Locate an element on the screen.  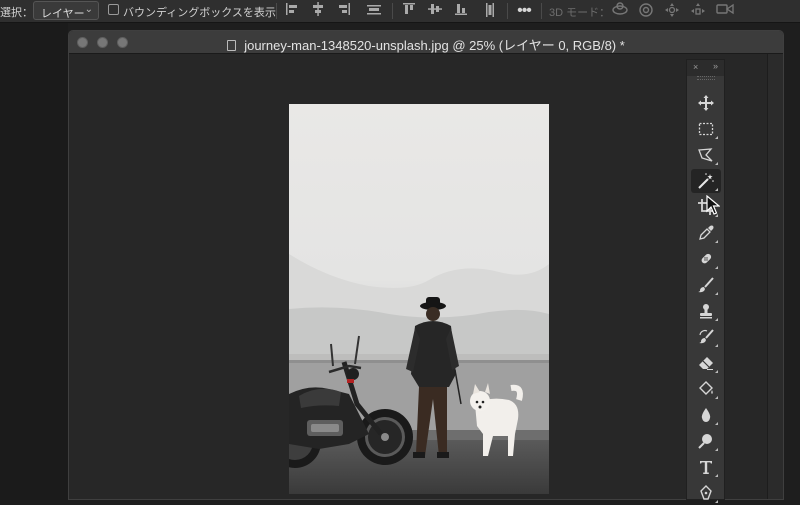
pan-3d-icon is located at coordinates (672, 11).